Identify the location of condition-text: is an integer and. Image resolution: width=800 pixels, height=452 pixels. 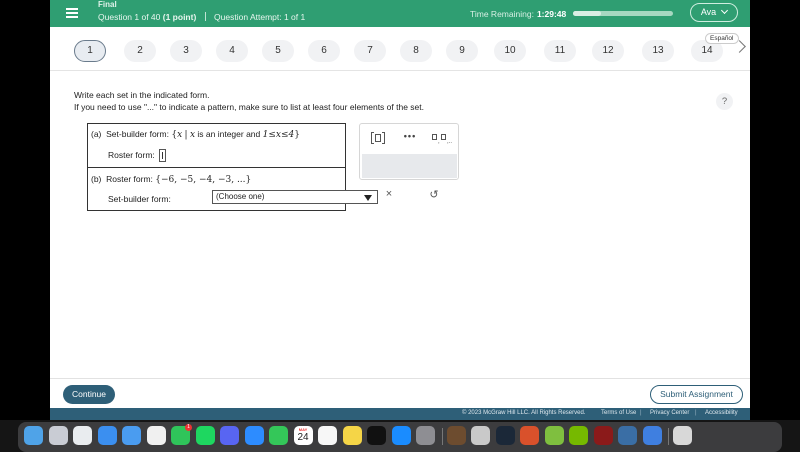
(229, 134).